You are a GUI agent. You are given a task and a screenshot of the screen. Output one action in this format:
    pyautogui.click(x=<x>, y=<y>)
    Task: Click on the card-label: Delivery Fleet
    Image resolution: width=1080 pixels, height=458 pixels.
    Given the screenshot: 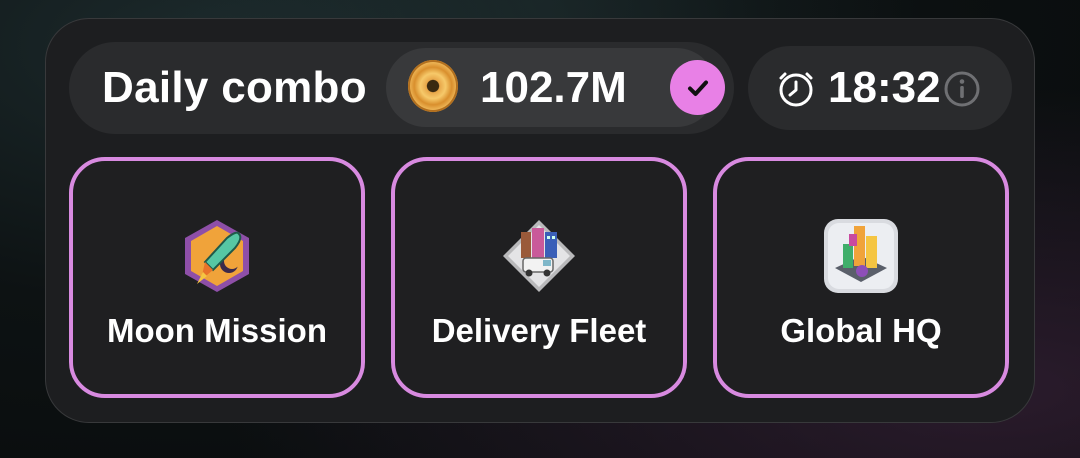 What is the action you would take?
    pyautogui.click(x=539, y=330)
    